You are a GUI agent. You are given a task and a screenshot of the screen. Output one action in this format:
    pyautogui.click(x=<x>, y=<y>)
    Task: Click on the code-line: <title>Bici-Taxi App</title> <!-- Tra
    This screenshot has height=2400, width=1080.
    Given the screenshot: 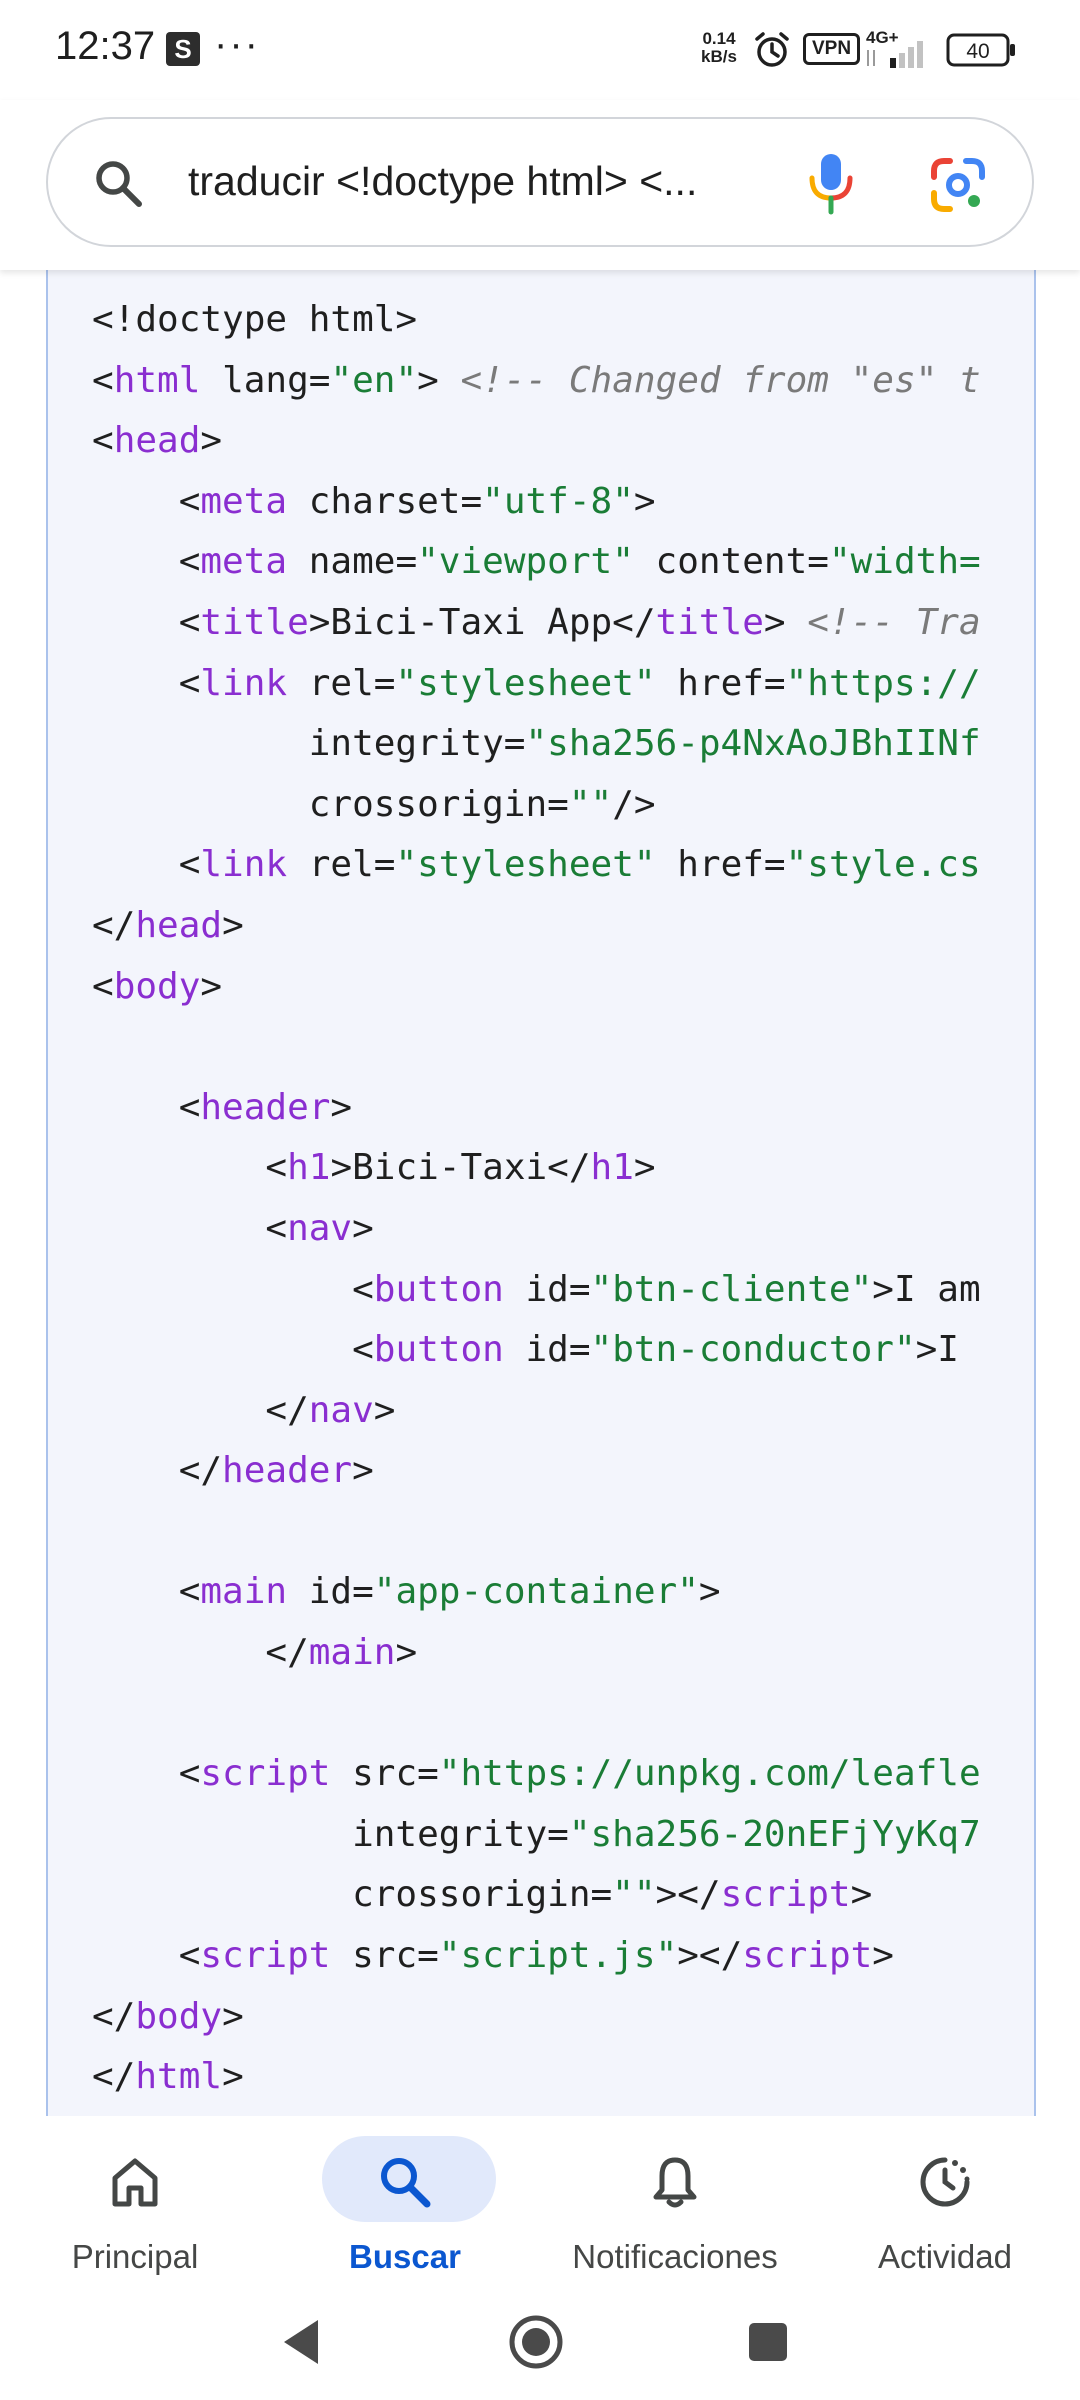 What is the action you would take?
    pyautogui.click(x=536, y=623)
    